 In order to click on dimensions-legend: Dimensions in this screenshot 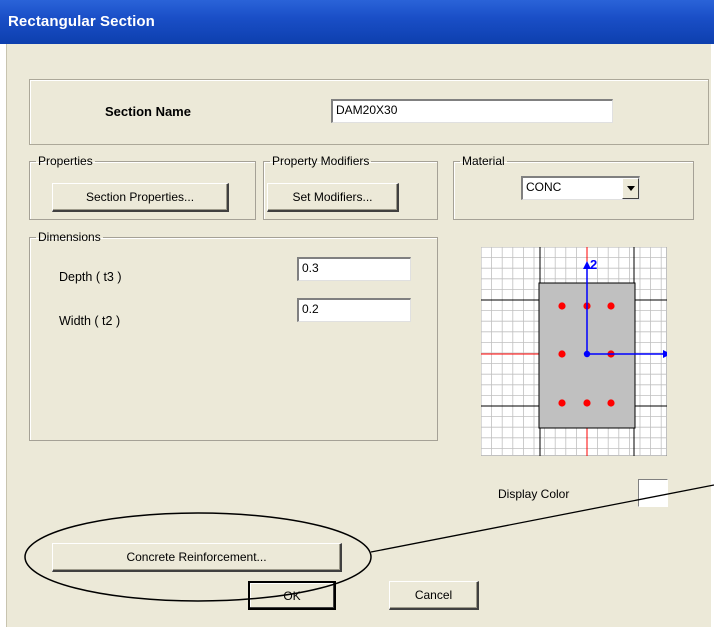, I will do `click(69, 237)`.